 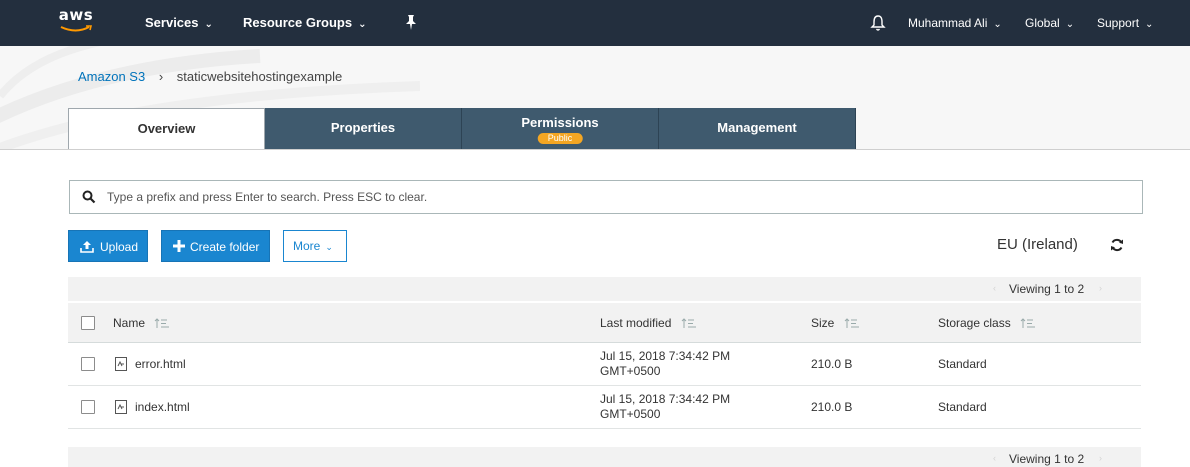 I want to click on public-badge: Public, so click(x=560, y=138).